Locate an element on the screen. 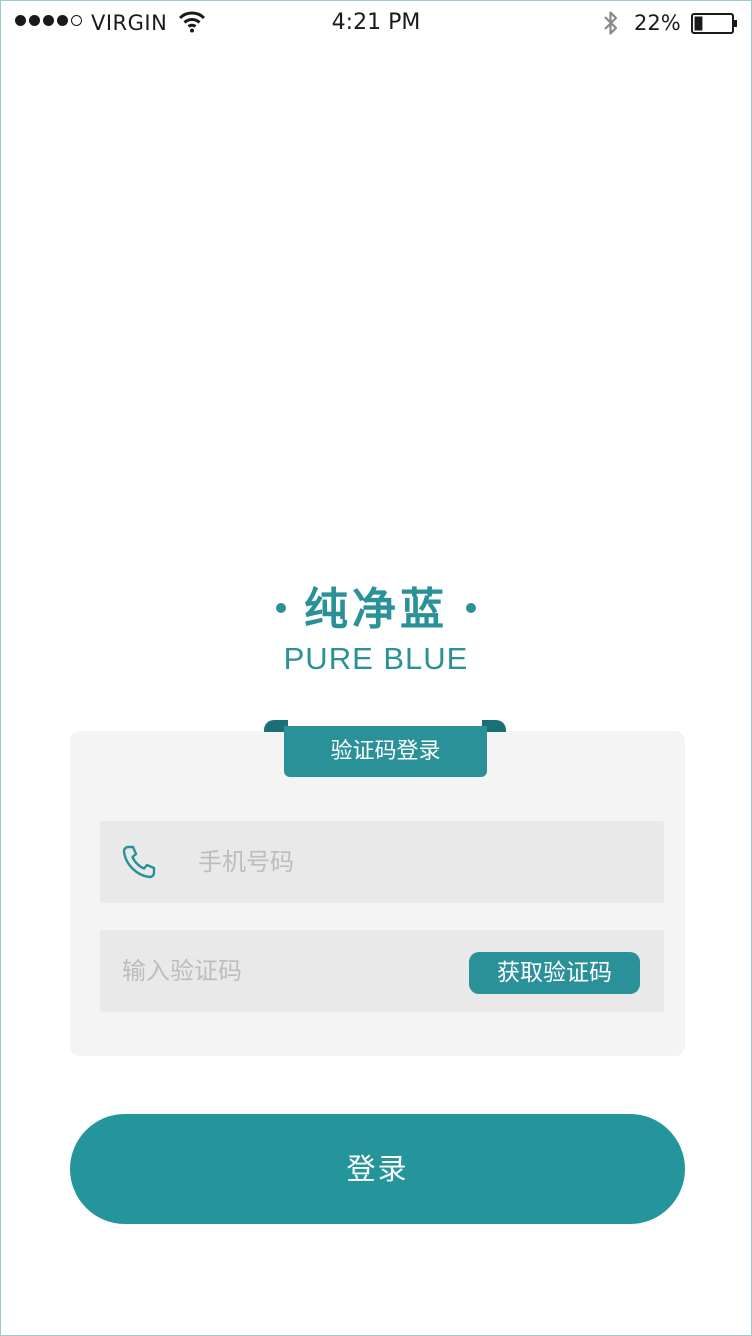 The image size is (752, 1336). bluetooth-icon is located at coordinates (611, 25).